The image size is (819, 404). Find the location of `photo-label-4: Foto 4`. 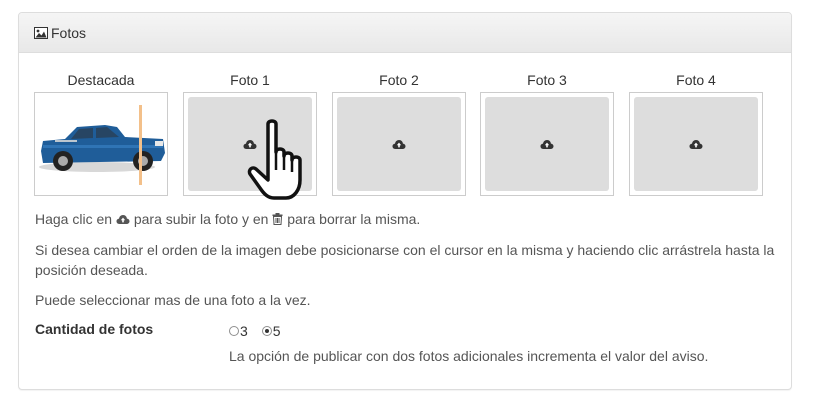

photo-label-4: Foto 4 is located at coordinates (696, 80).